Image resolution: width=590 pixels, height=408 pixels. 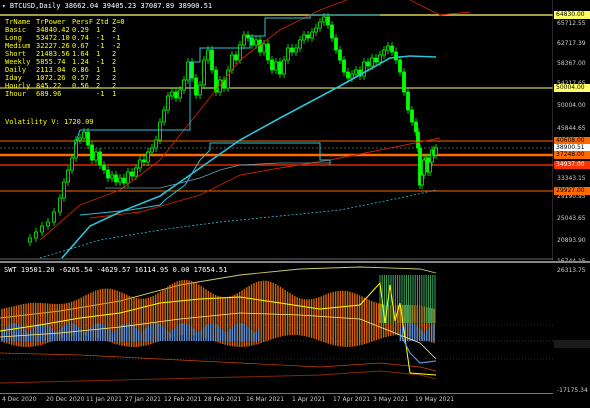 What do you see at coordinates (223, 399) in the screenshot?
I see `time-axis-label: 28 Feb 2021` at bounding box center [223, 399].